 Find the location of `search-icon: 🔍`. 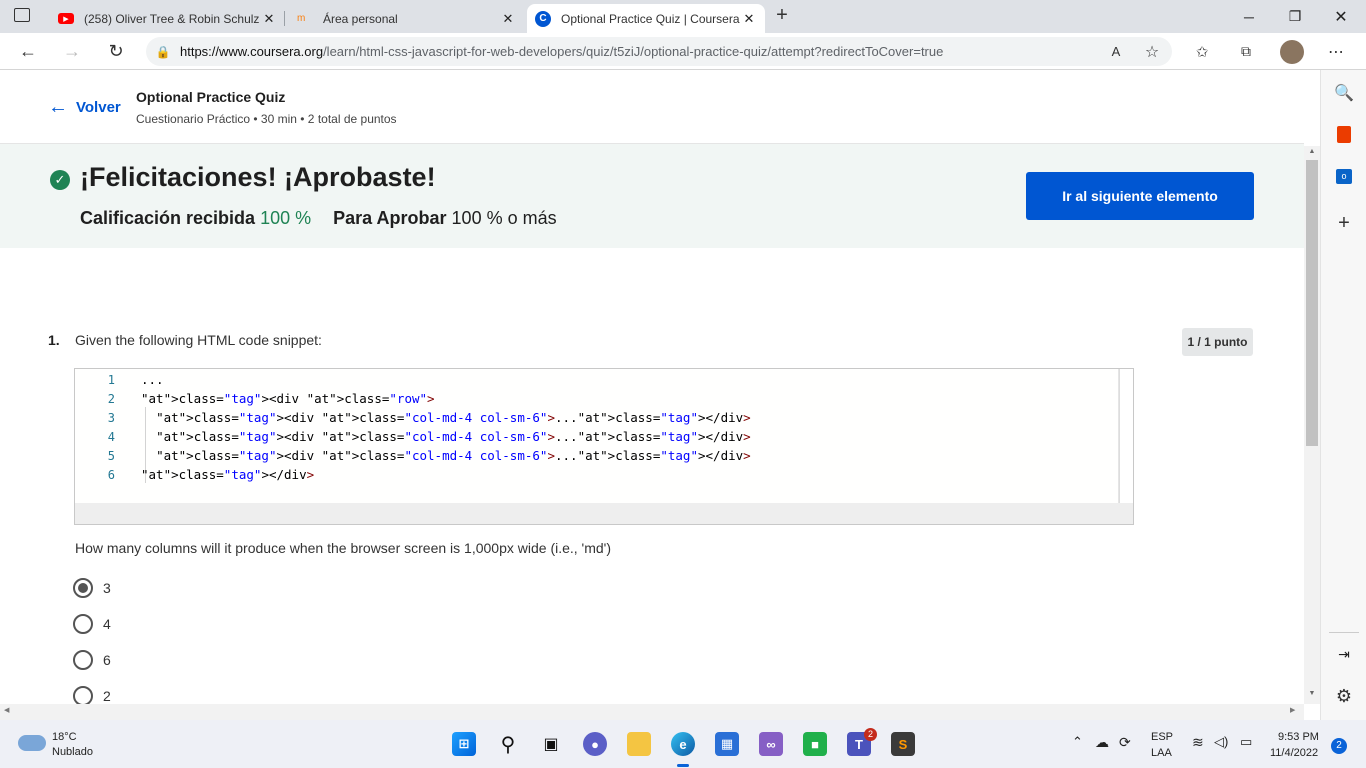

search-icon: 🔍 is located at coordinates (1343, 93).